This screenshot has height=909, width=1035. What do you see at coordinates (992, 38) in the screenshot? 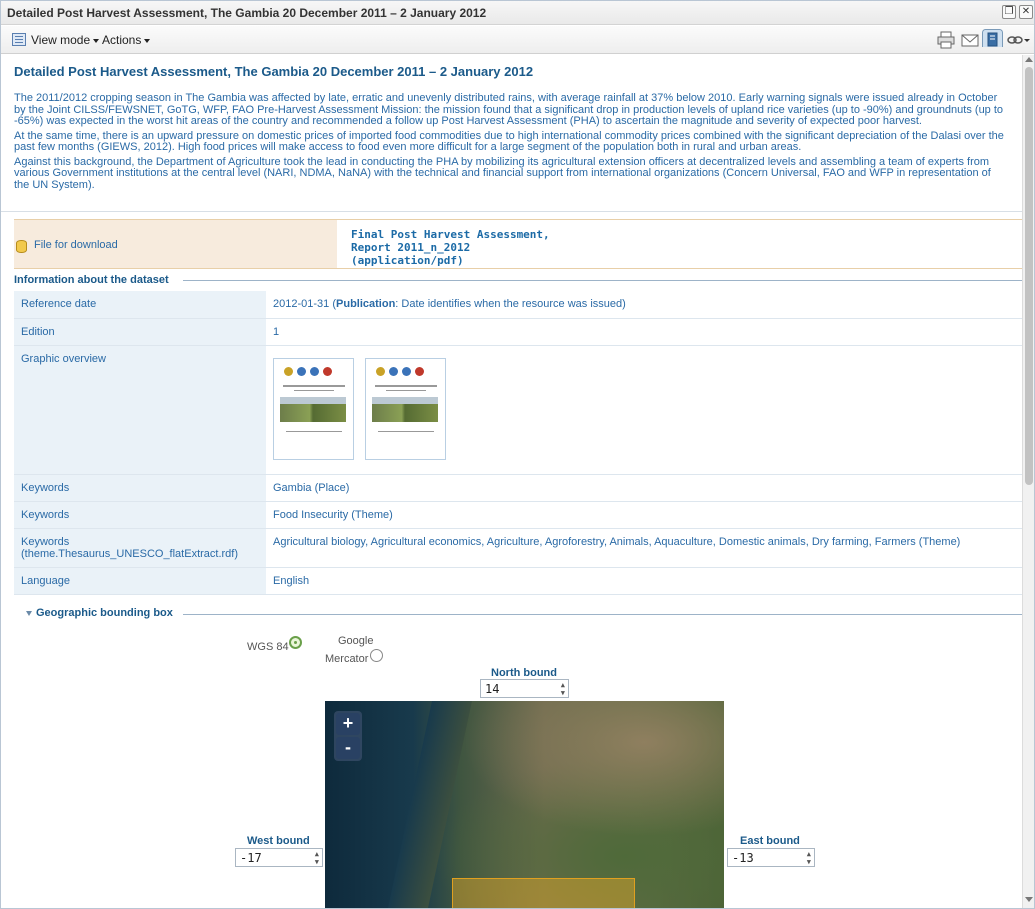
I see `bookmark-icon` at bounding box center [992, 38].